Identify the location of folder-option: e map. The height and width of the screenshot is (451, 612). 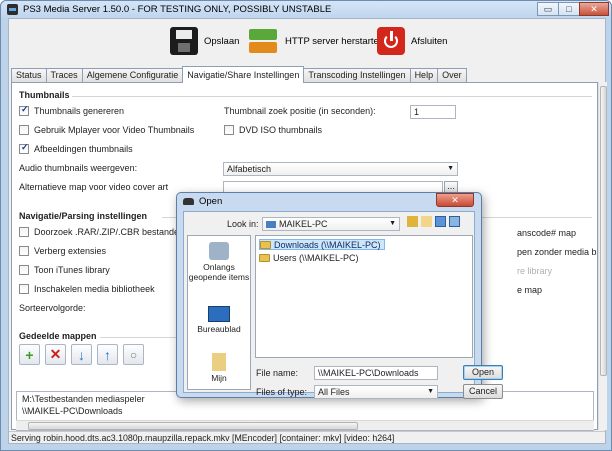
(530, 290).